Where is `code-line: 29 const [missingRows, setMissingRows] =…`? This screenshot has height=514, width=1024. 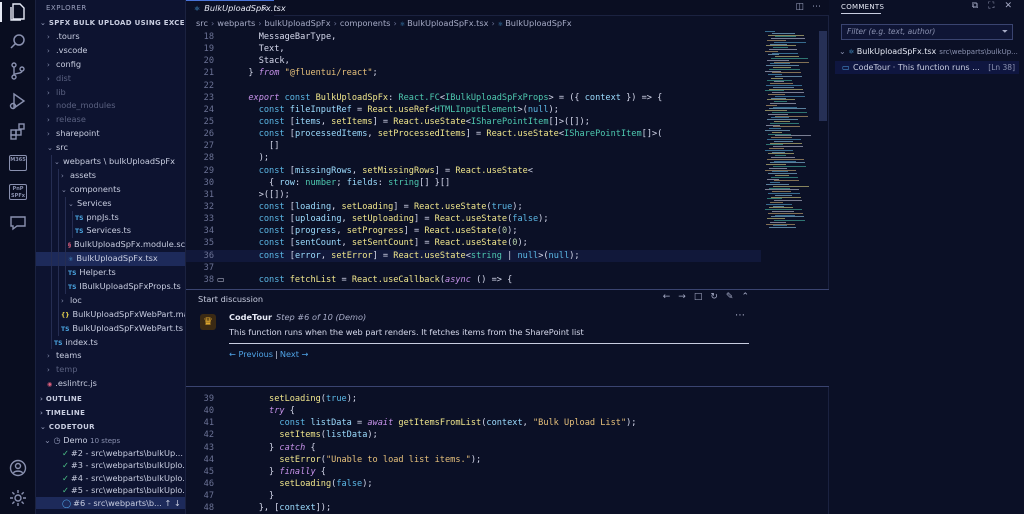
code-line: 29 const [missingRows, setMissingRows] =… is located at coordinates (473, 171).